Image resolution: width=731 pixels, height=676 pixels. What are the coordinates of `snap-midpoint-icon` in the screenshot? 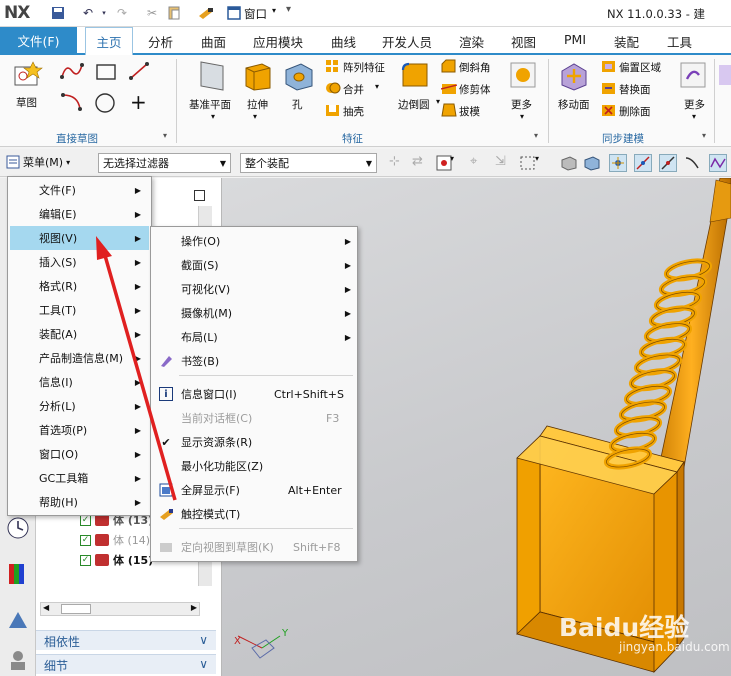 It's located at (643, 163).